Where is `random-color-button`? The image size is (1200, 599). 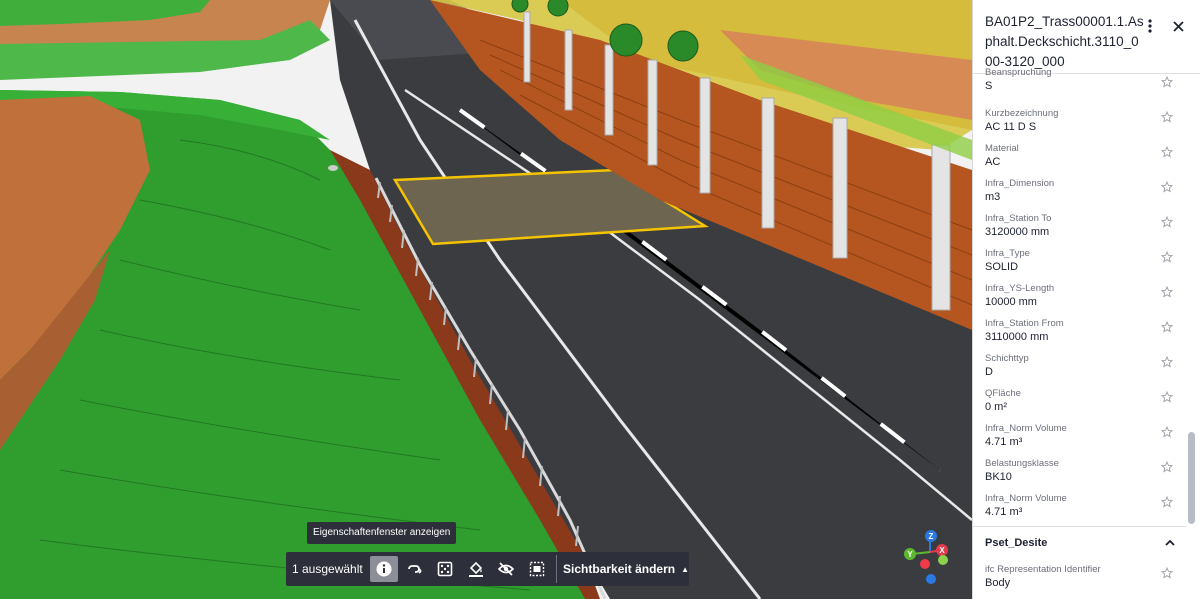
random-color-button is located at coordinates (445, 569).